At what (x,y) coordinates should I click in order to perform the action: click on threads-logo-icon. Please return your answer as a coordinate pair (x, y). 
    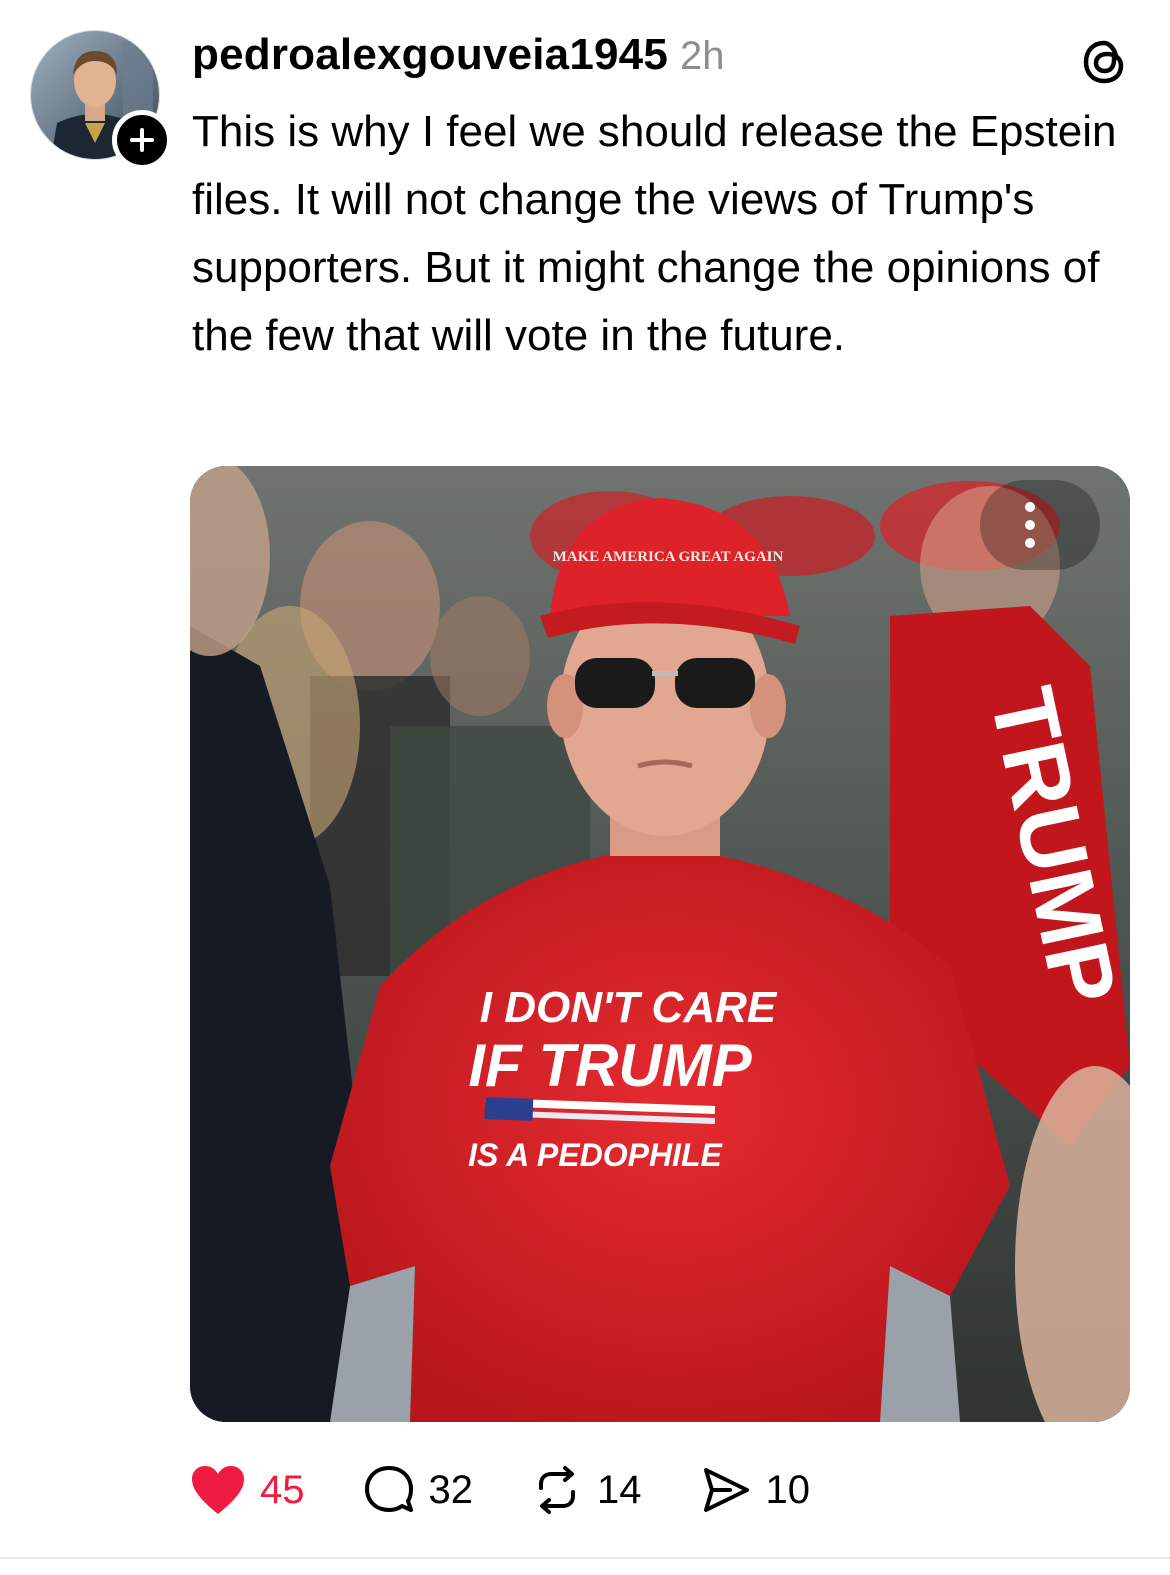
    Looking at the image, I should click on (1103, 62).